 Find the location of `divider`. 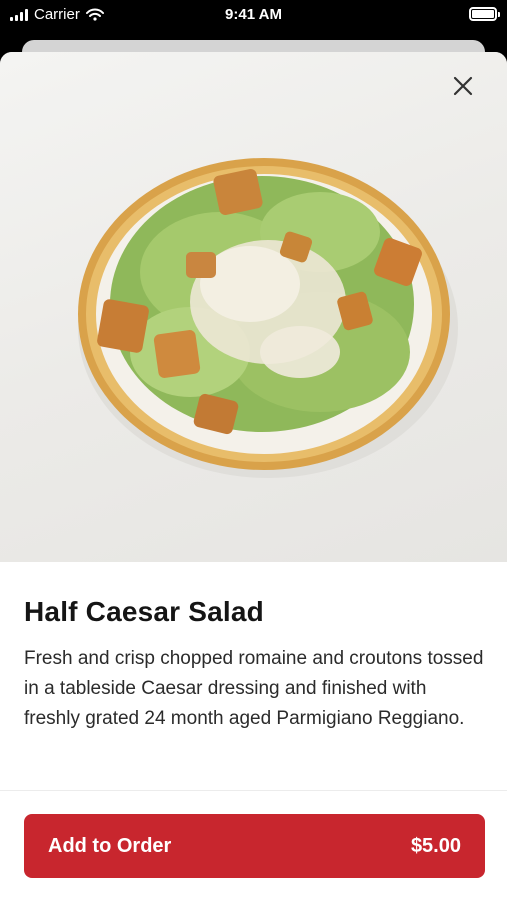

divider is located at coordinates (253, 790).